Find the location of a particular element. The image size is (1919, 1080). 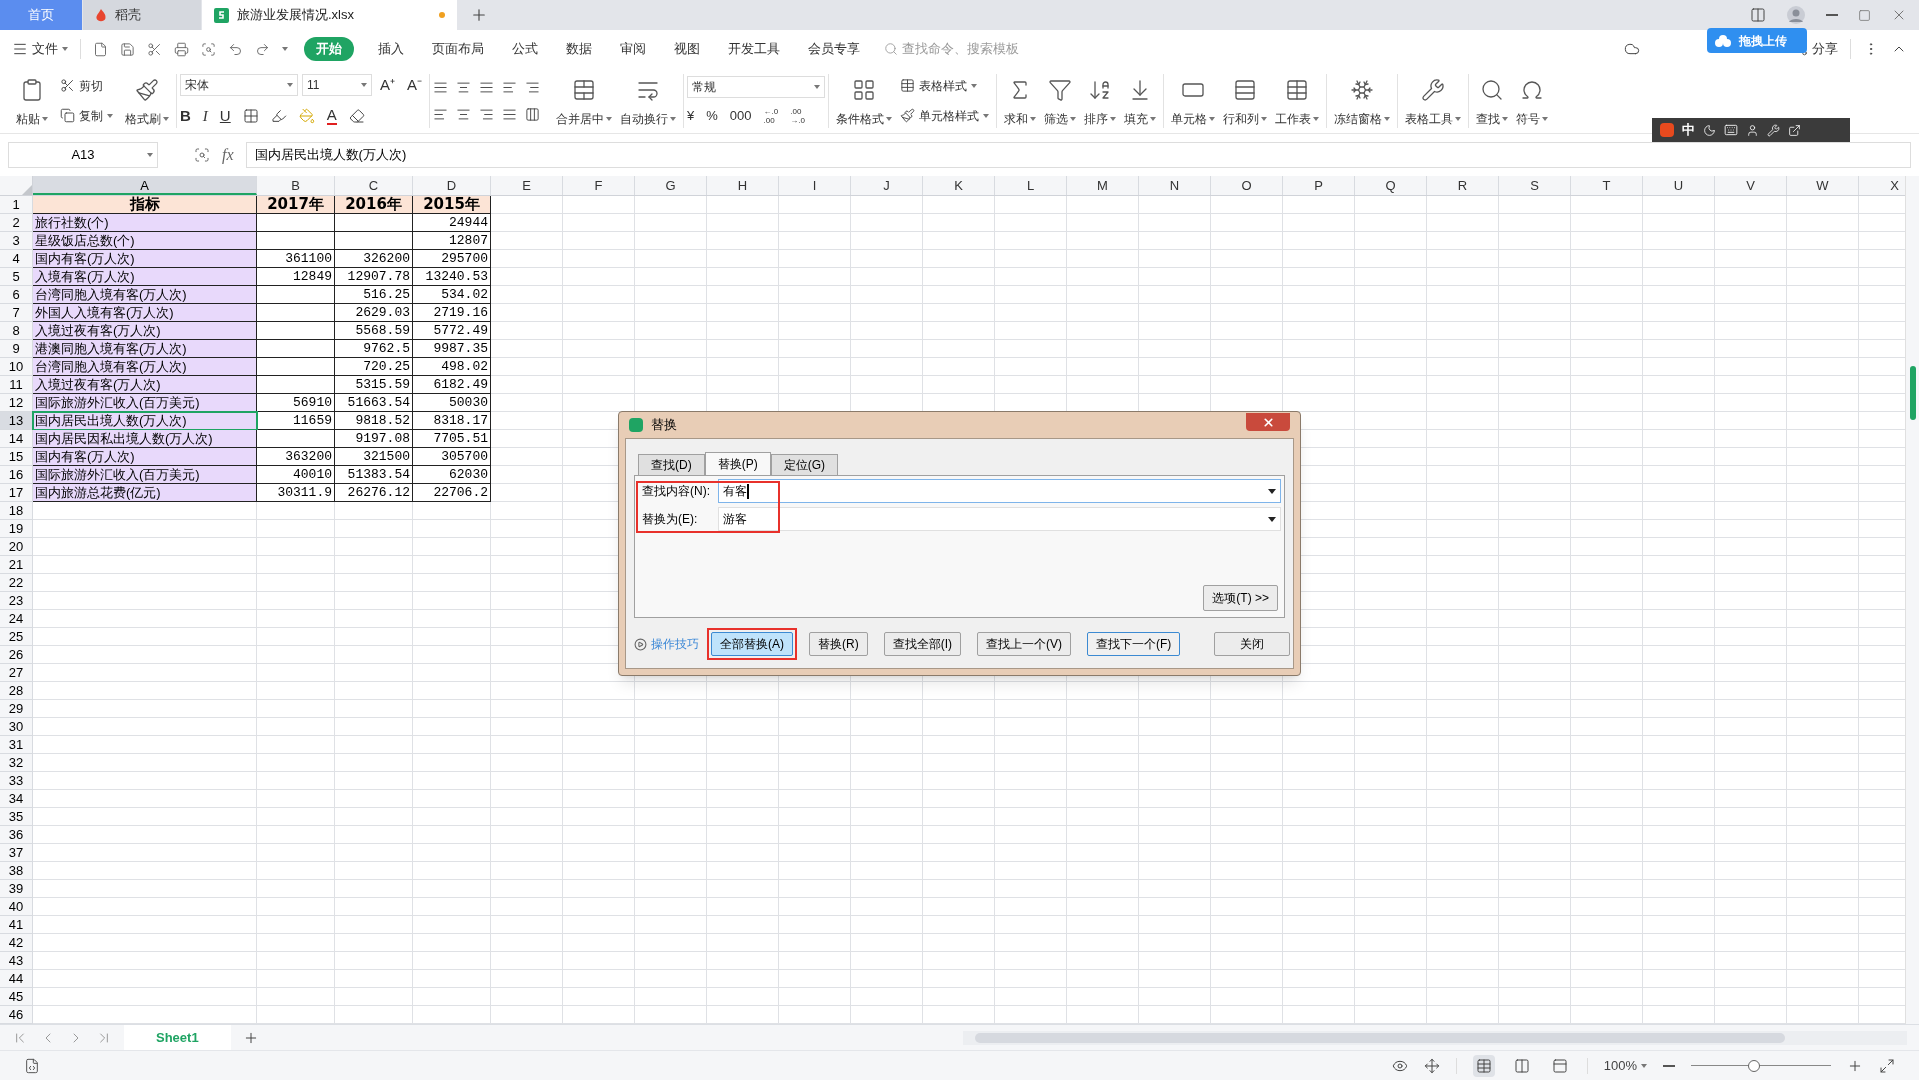

dialog-tab: 查找(D) is located at coordinates (671, 464).